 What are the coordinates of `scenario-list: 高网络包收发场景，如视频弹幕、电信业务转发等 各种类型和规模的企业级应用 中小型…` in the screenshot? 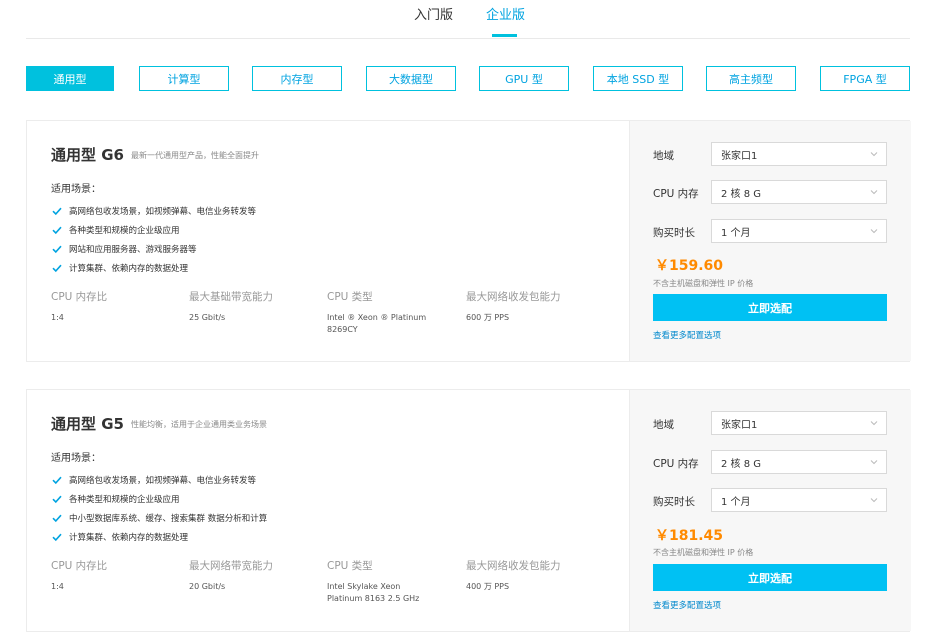 It's located at (159, 508).